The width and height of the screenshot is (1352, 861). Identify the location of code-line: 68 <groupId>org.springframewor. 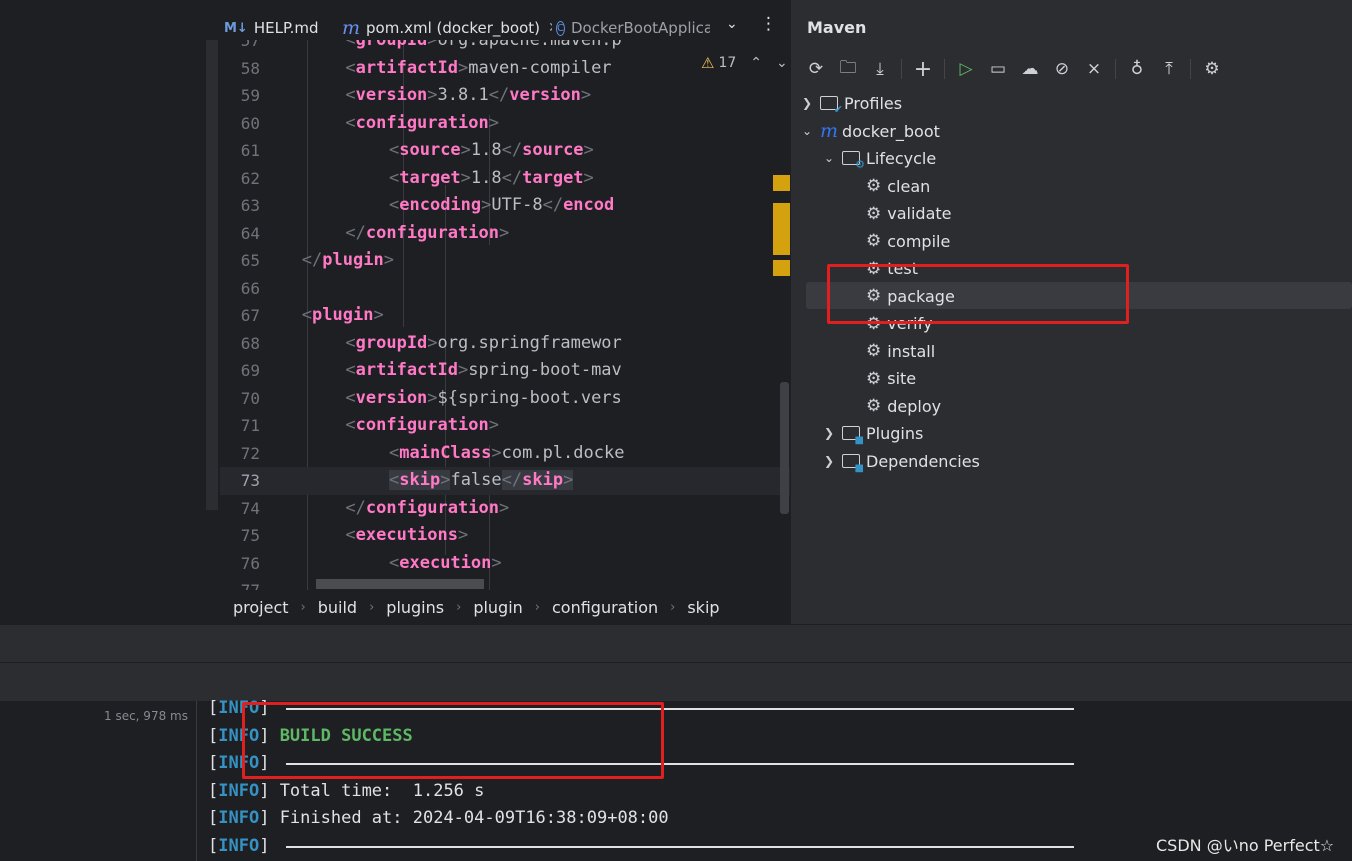
(505, 344).